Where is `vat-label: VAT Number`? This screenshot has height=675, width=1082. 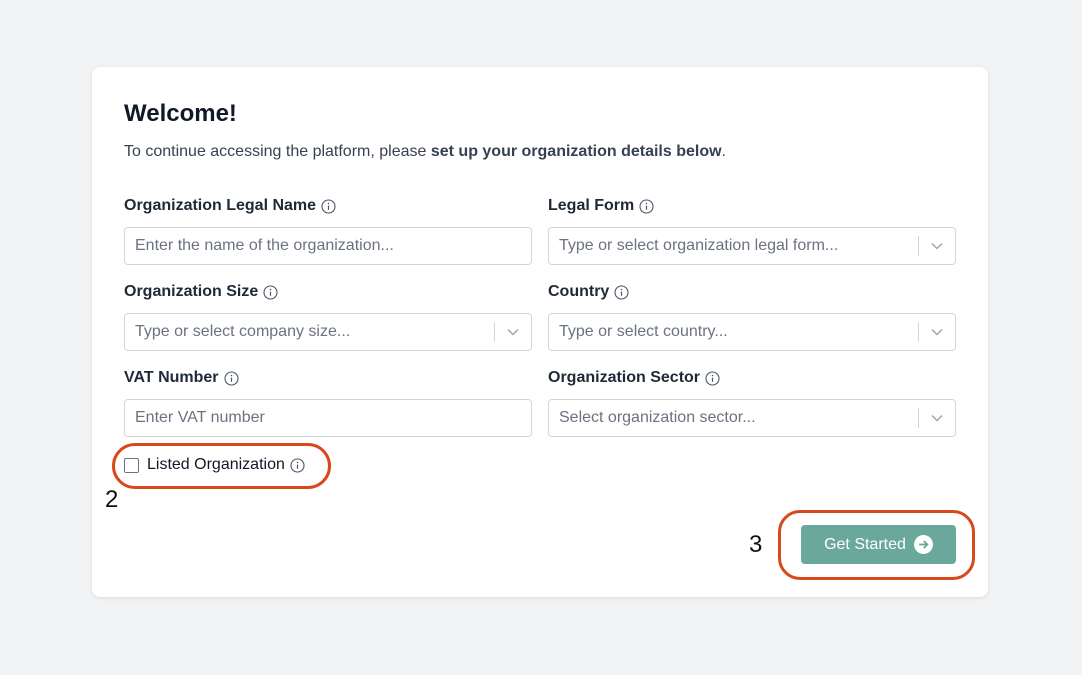 vat-label: VAT Number is located at coordinates (181, 378).